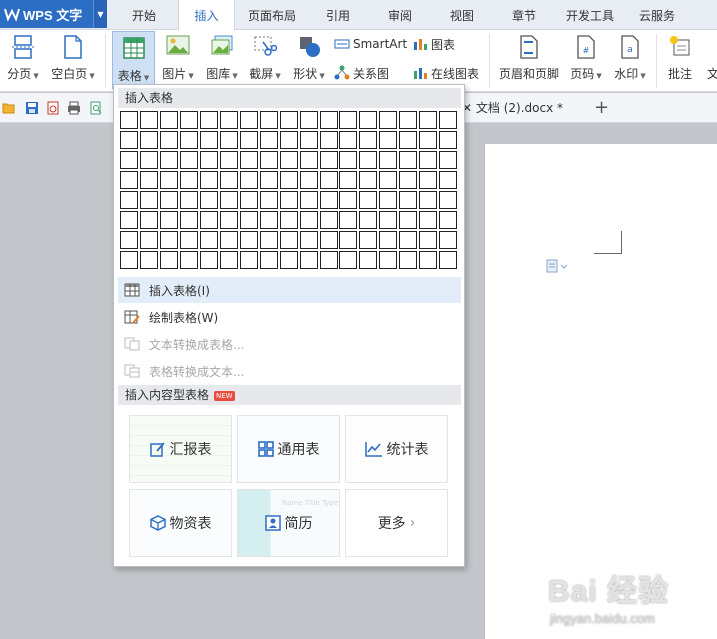 The width and height of the screenshot is (717, 639). Describe the element at coordinates (445, 73) in the screenshot. I see `online-chart-button: 在线图表` at that location.